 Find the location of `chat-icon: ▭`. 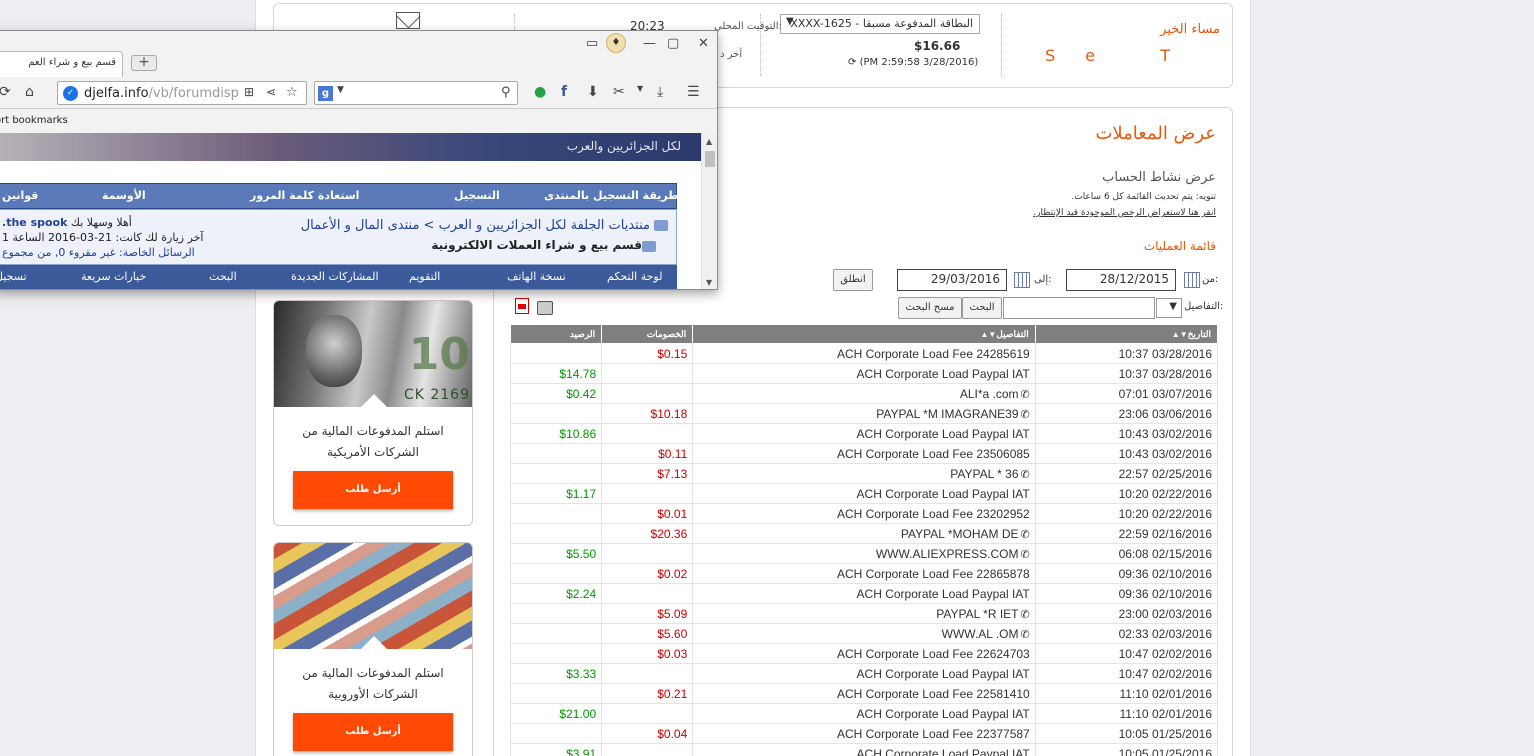

chat-icon: ▭ is located at coordinates (592, 43).